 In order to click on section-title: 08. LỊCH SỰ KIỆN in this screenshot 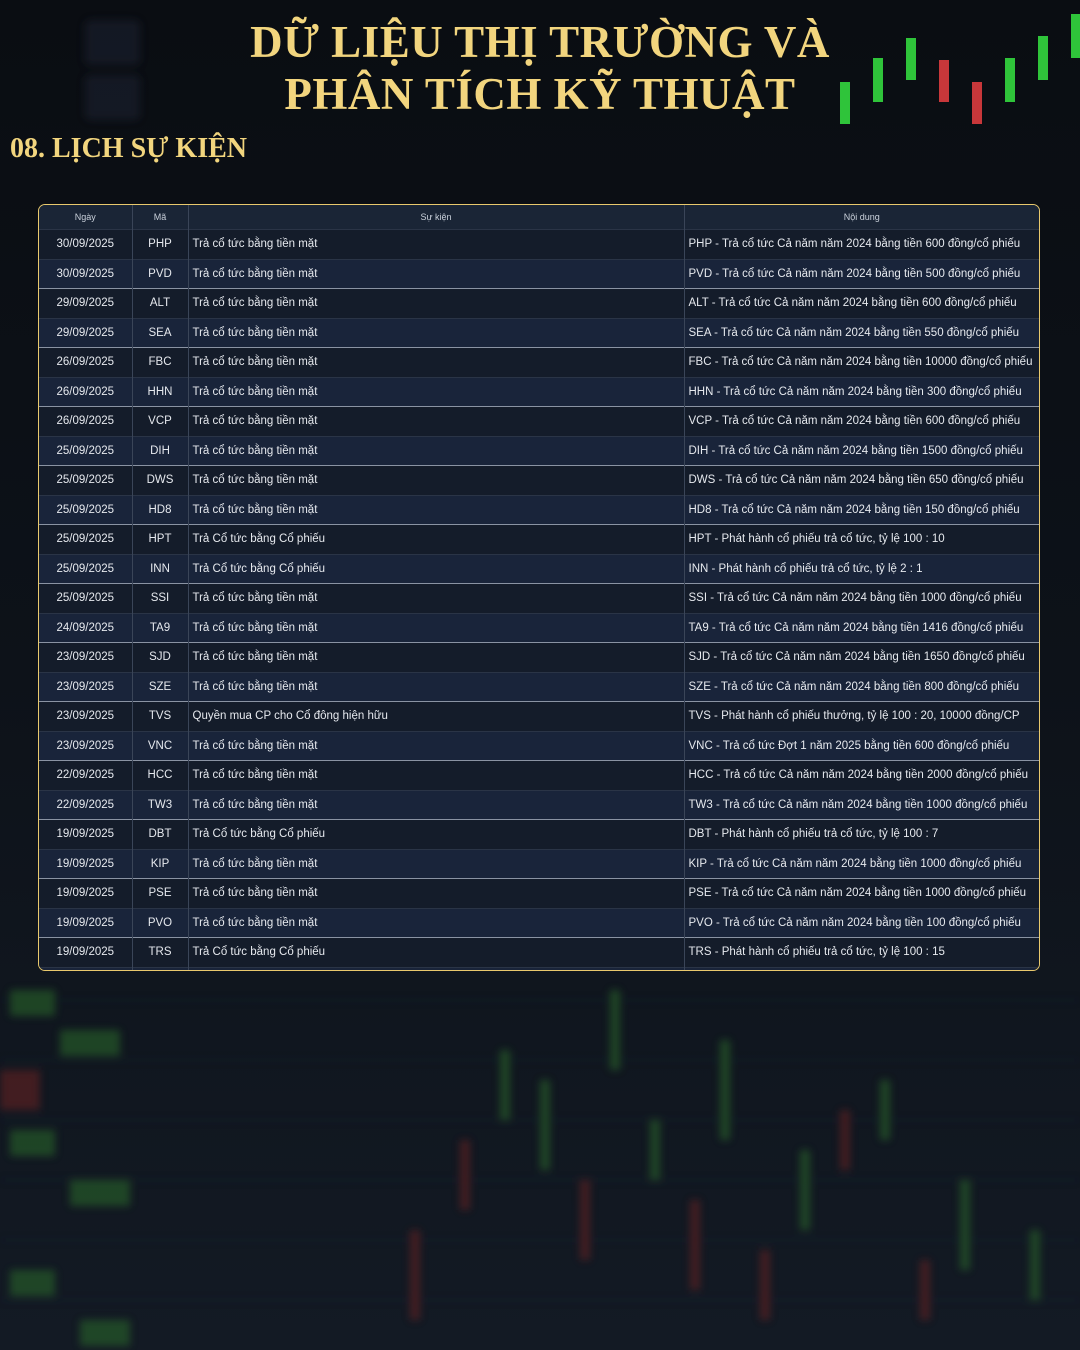, I will do `click(129, 148)`.